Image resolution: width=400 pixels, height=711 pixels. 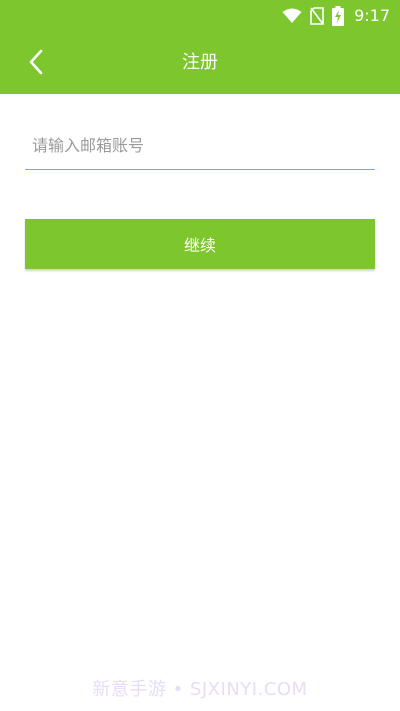 What do you see at coordinates (317, 16) in the screenshot?
I see `no-sim-icon` at bounding box center [317, 16].